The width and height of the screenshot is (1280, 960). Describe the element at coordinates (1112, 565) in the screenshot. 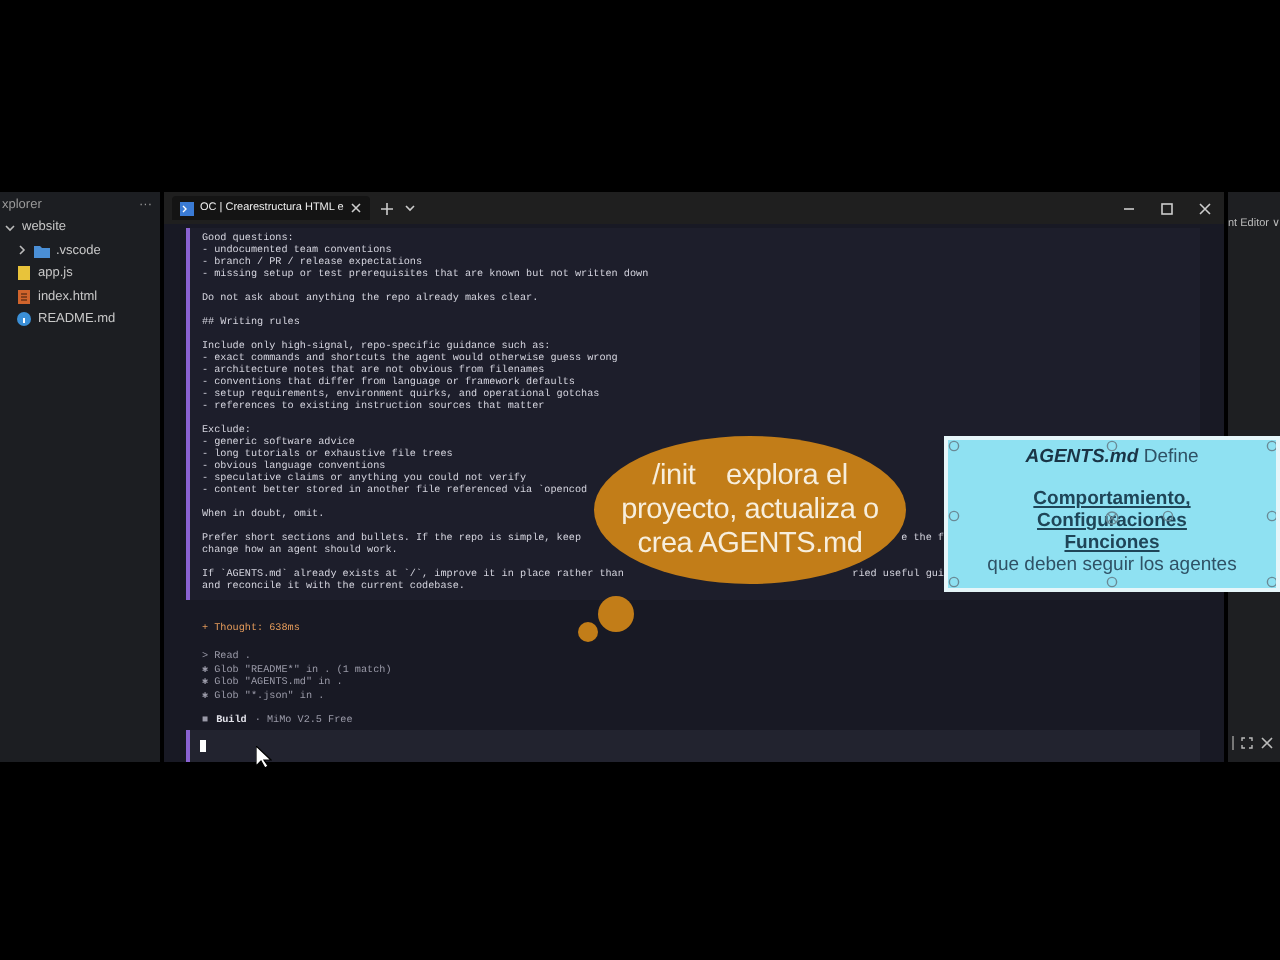

I see `note-text: que deben seguir los agentes` at that location.